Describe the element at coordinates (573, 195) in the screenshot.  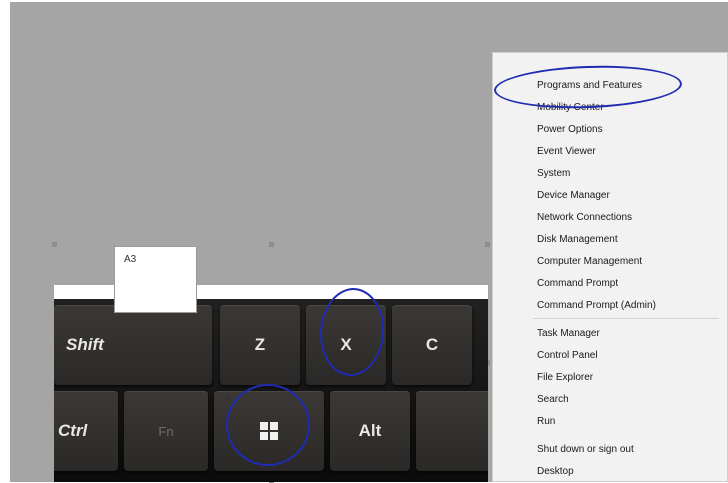
I see `menu-item-device-manager: Device Manager` at that location.